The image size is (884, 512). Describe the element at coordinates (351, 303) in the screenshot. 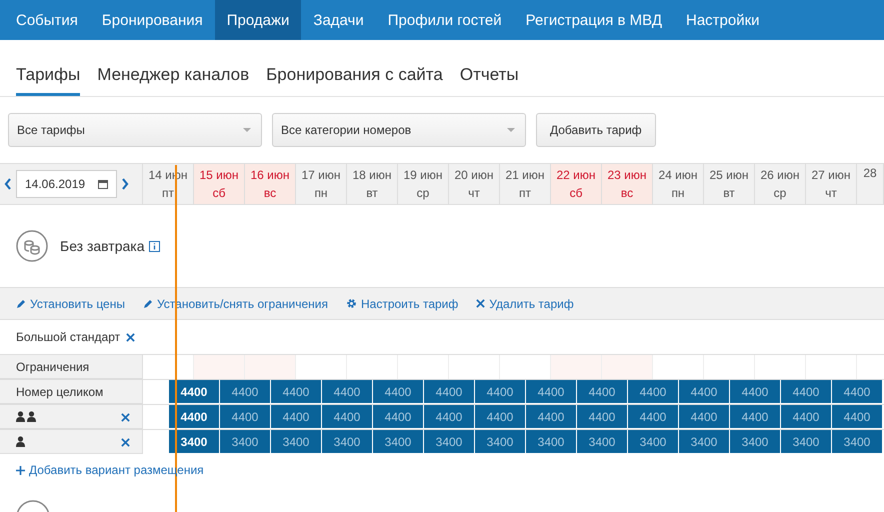

I see `settings-icon` at that location.